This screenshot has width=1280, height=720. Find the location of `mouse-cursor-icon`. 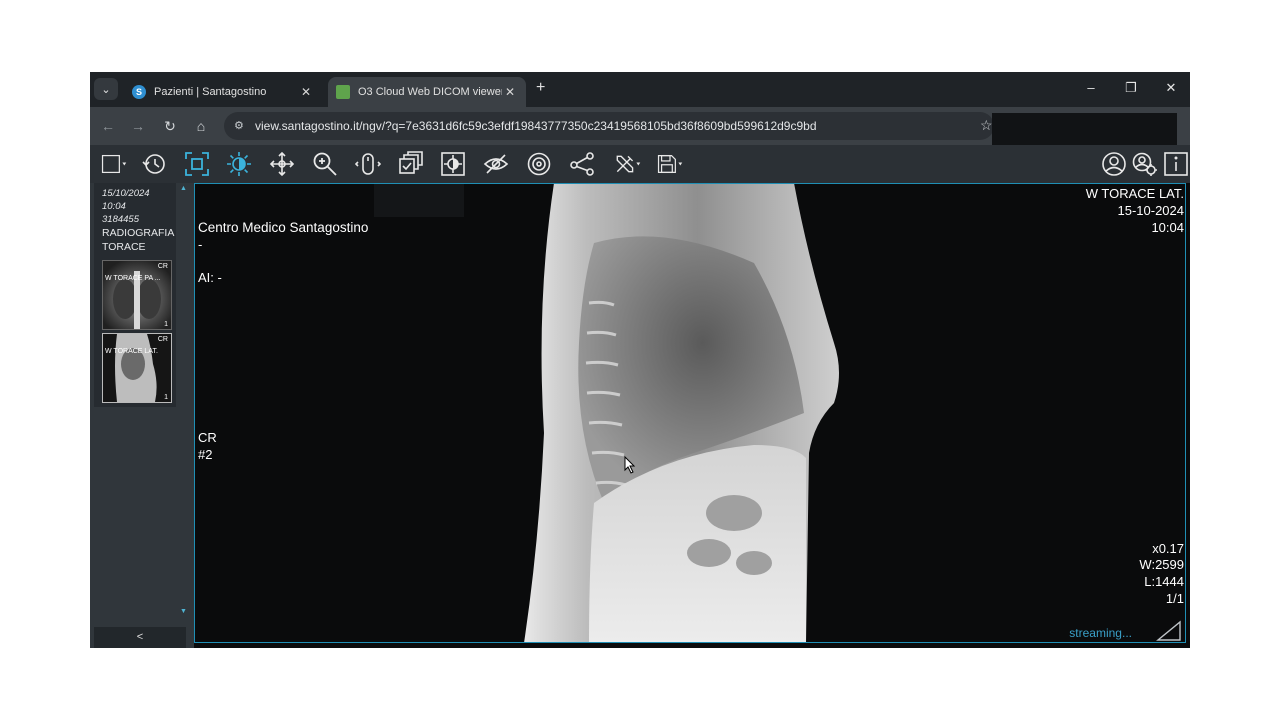

mouse-cursor-icon is located at coordinates (630, 465).